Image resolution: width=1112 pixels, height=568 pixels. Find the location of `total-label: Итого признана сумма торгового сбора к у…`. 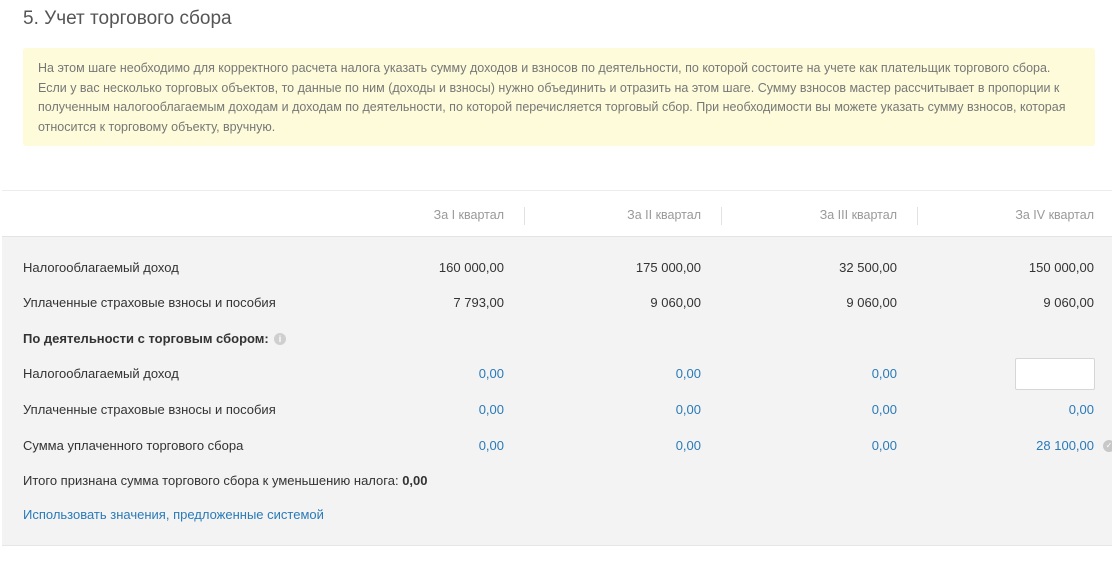

total-label: Итого признана сумма торгового сбора к у… is located at coordinates (211, 480).